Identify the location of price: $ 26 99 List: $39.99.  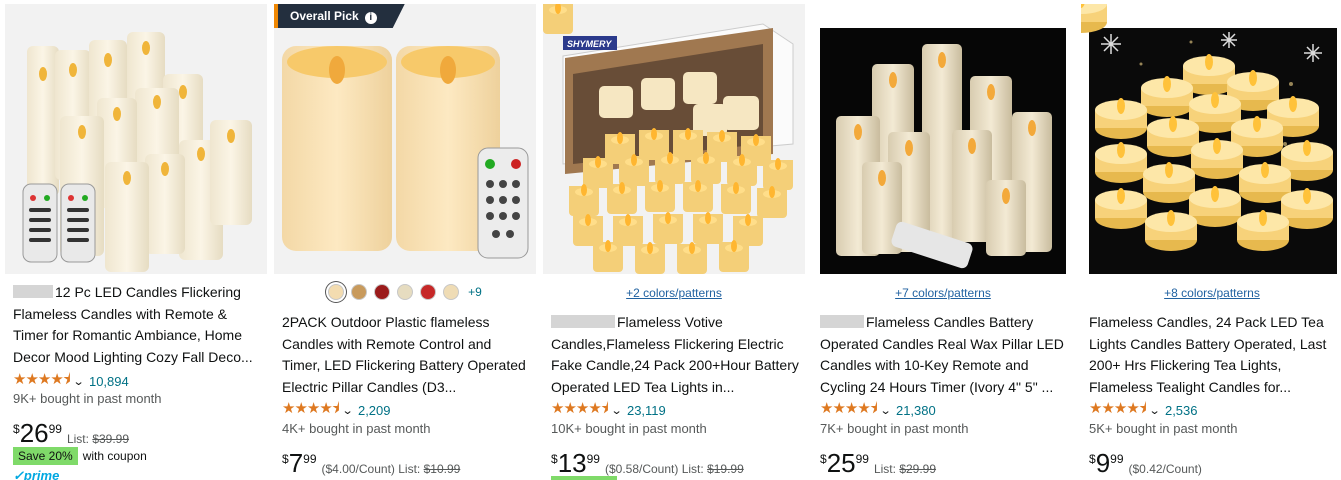
(71, 433).